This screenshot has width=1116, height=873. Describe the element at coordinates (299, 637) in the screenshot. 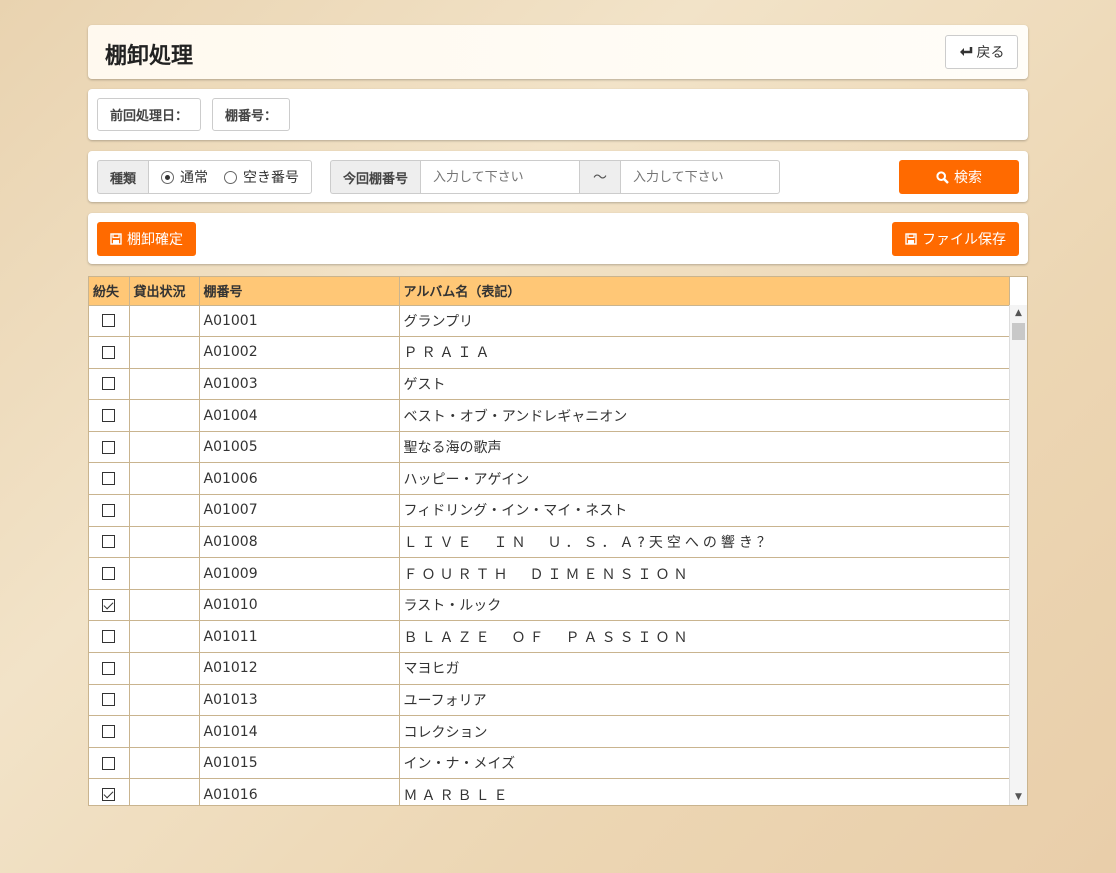

I see `shelf-number-cell: A01011` at that location.